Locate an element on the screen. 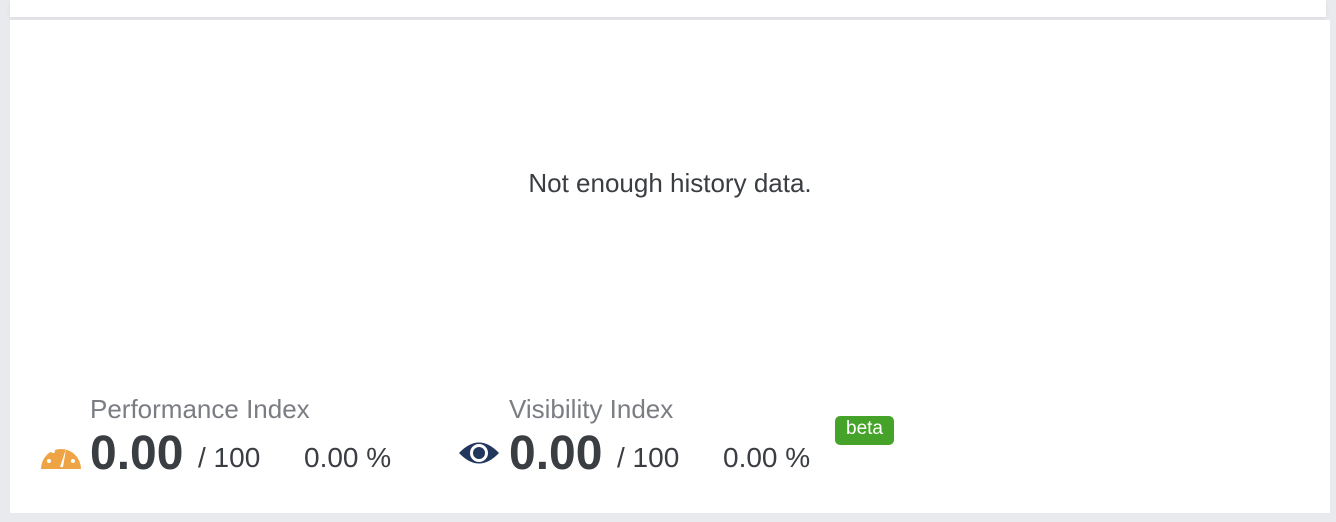 The width and height of the screenshot is (1336, 522). empty-state-message: Not enough history data. is located at coordinates (670, 183).